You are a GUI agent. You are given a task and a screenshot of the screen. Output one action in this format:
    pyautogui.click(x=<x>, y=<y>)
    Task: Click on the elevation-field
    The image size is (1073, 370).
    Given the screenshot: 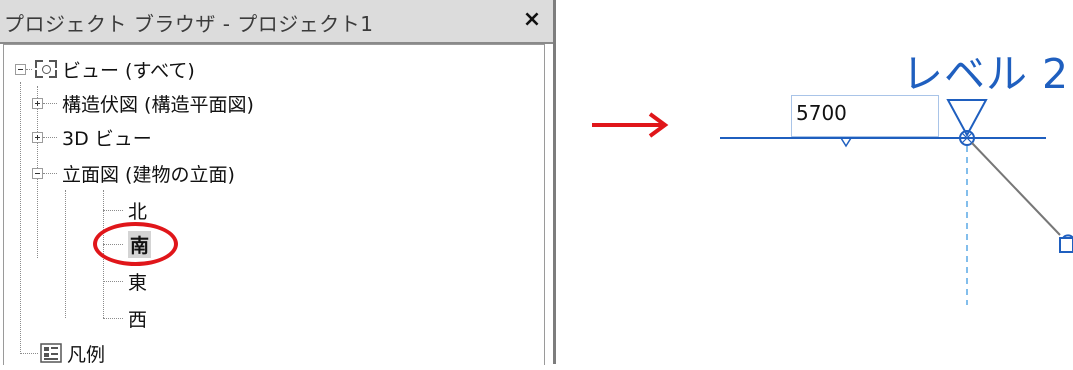 What is the action you would take?
    pyautogui.click(x=865, y=116)
    